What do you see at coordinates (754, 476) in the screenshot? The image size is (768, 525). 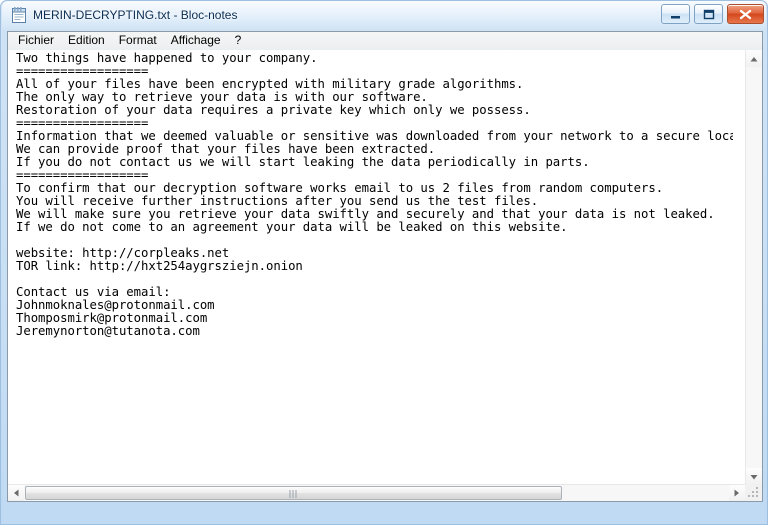 I see `scroll-down-icon` at bounding box center [754, 476].